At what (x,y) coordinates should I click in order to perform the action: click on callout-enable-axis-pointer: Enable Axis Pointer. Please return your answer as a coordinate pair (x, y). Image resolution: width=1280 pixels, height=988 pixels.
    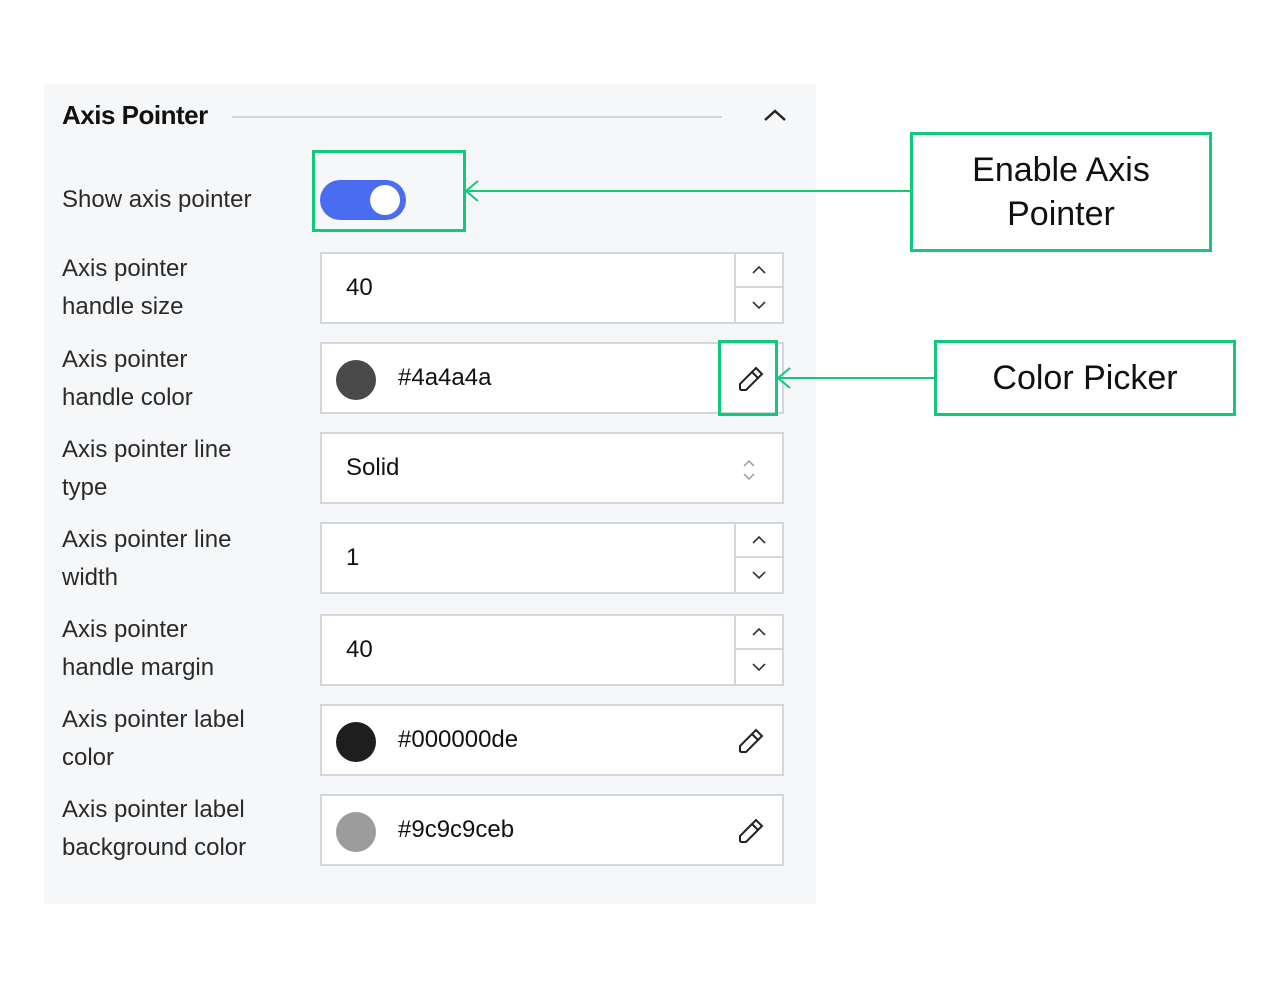
    Looking at the image, I should click on (1061, 192).